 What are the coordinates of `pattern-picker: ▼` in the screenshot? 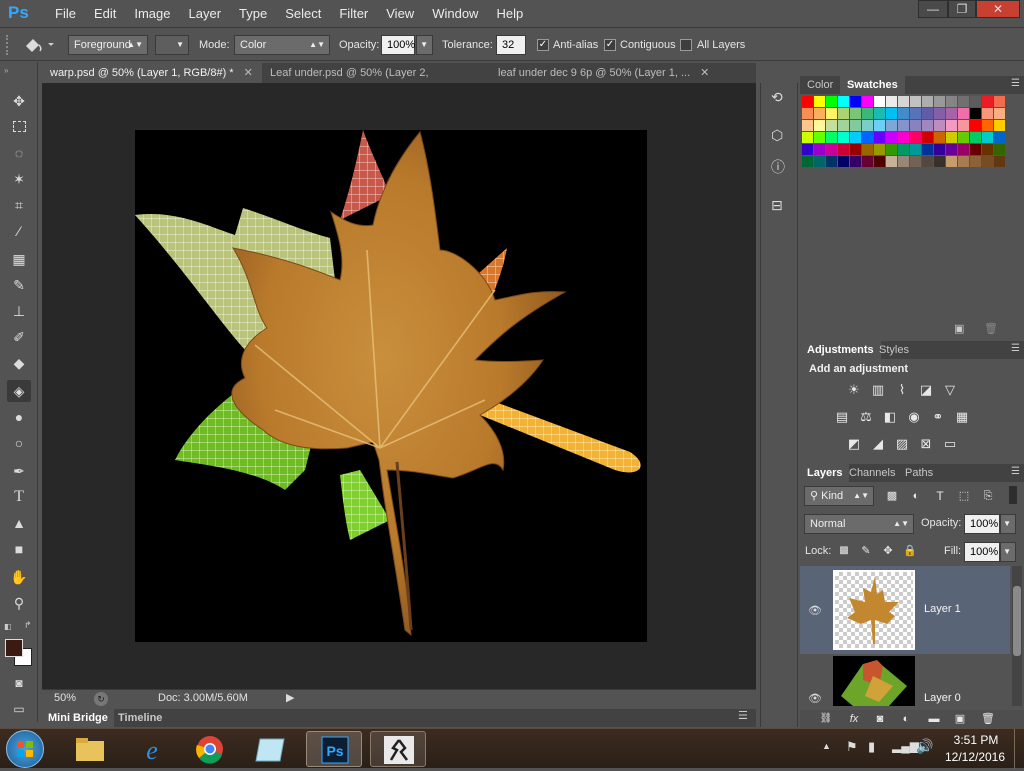 It's located at (172, 45).